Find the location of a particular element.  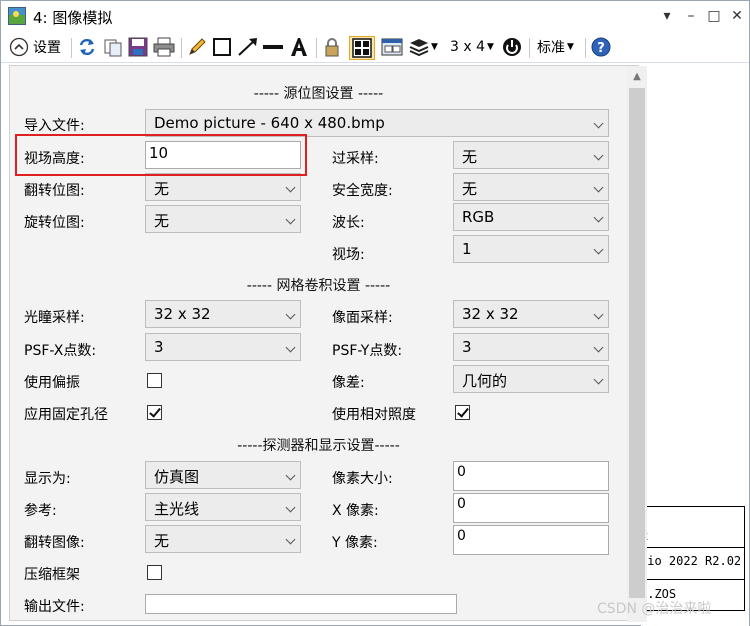

pencil-icon is located at coordinates (197, 46).